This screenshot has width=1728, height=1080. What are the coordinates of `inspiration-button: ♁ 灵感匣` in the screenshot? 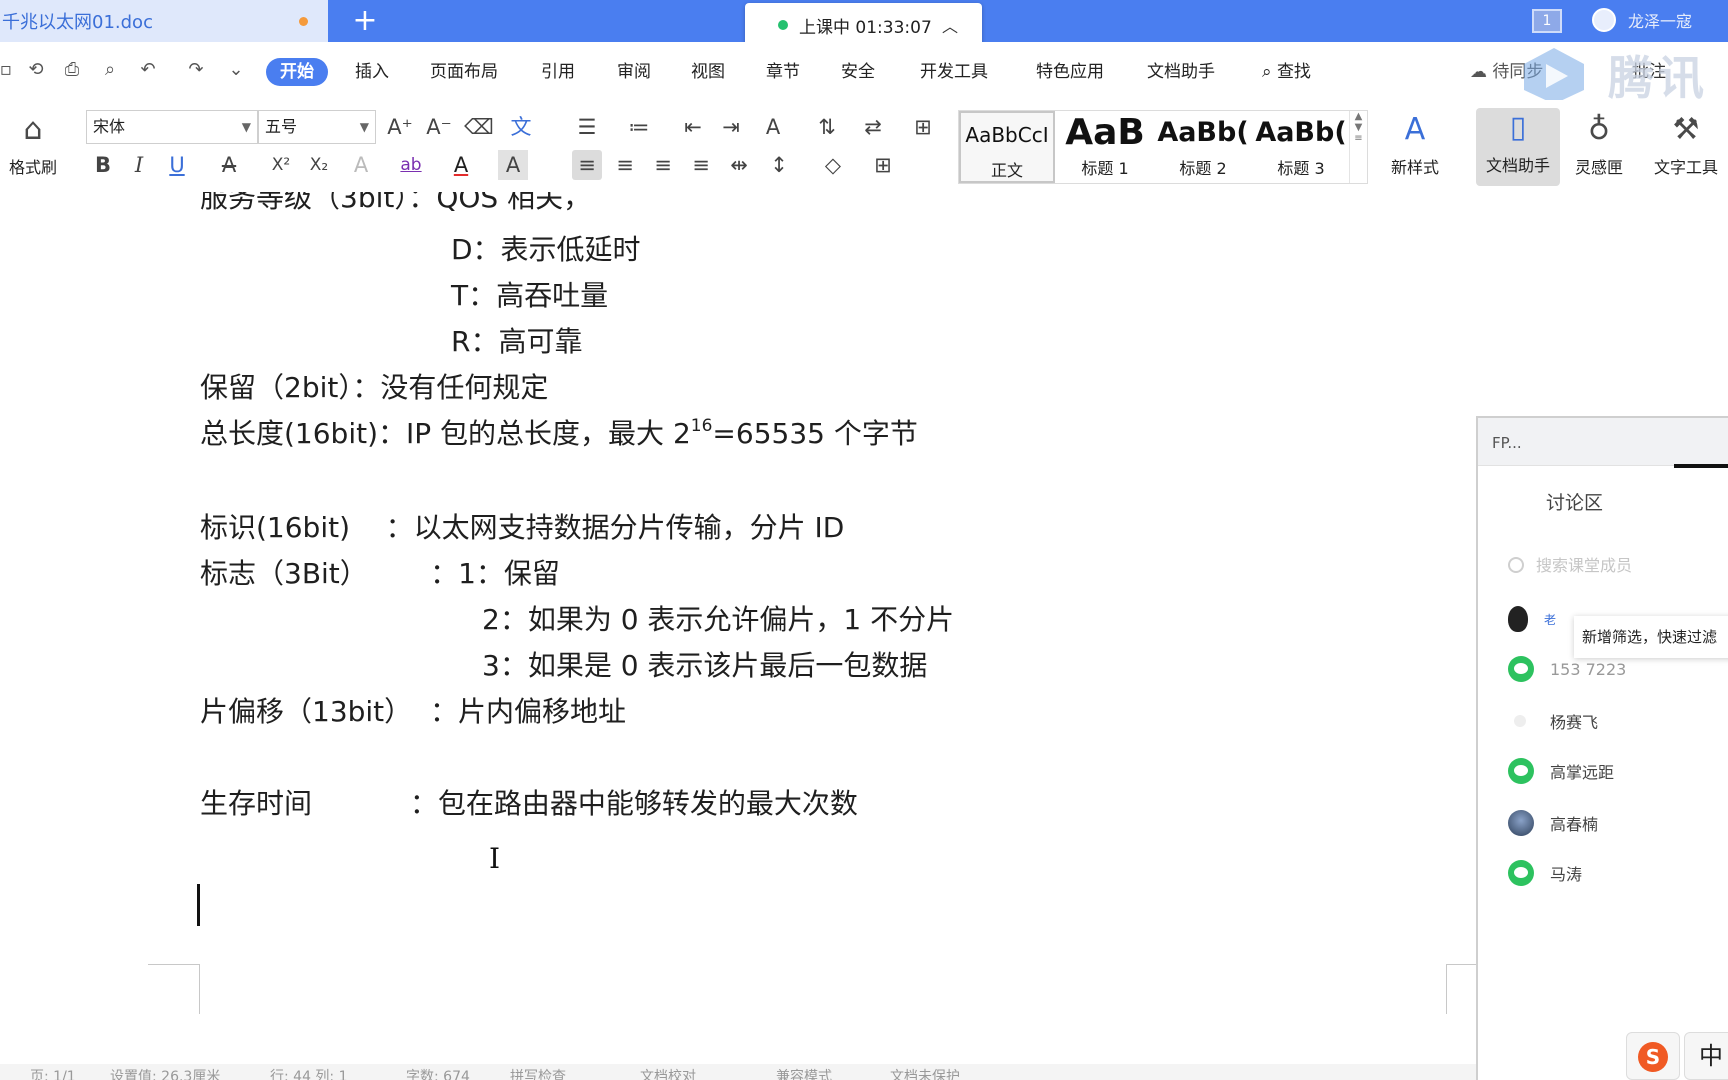 It's located at (1599, 144).